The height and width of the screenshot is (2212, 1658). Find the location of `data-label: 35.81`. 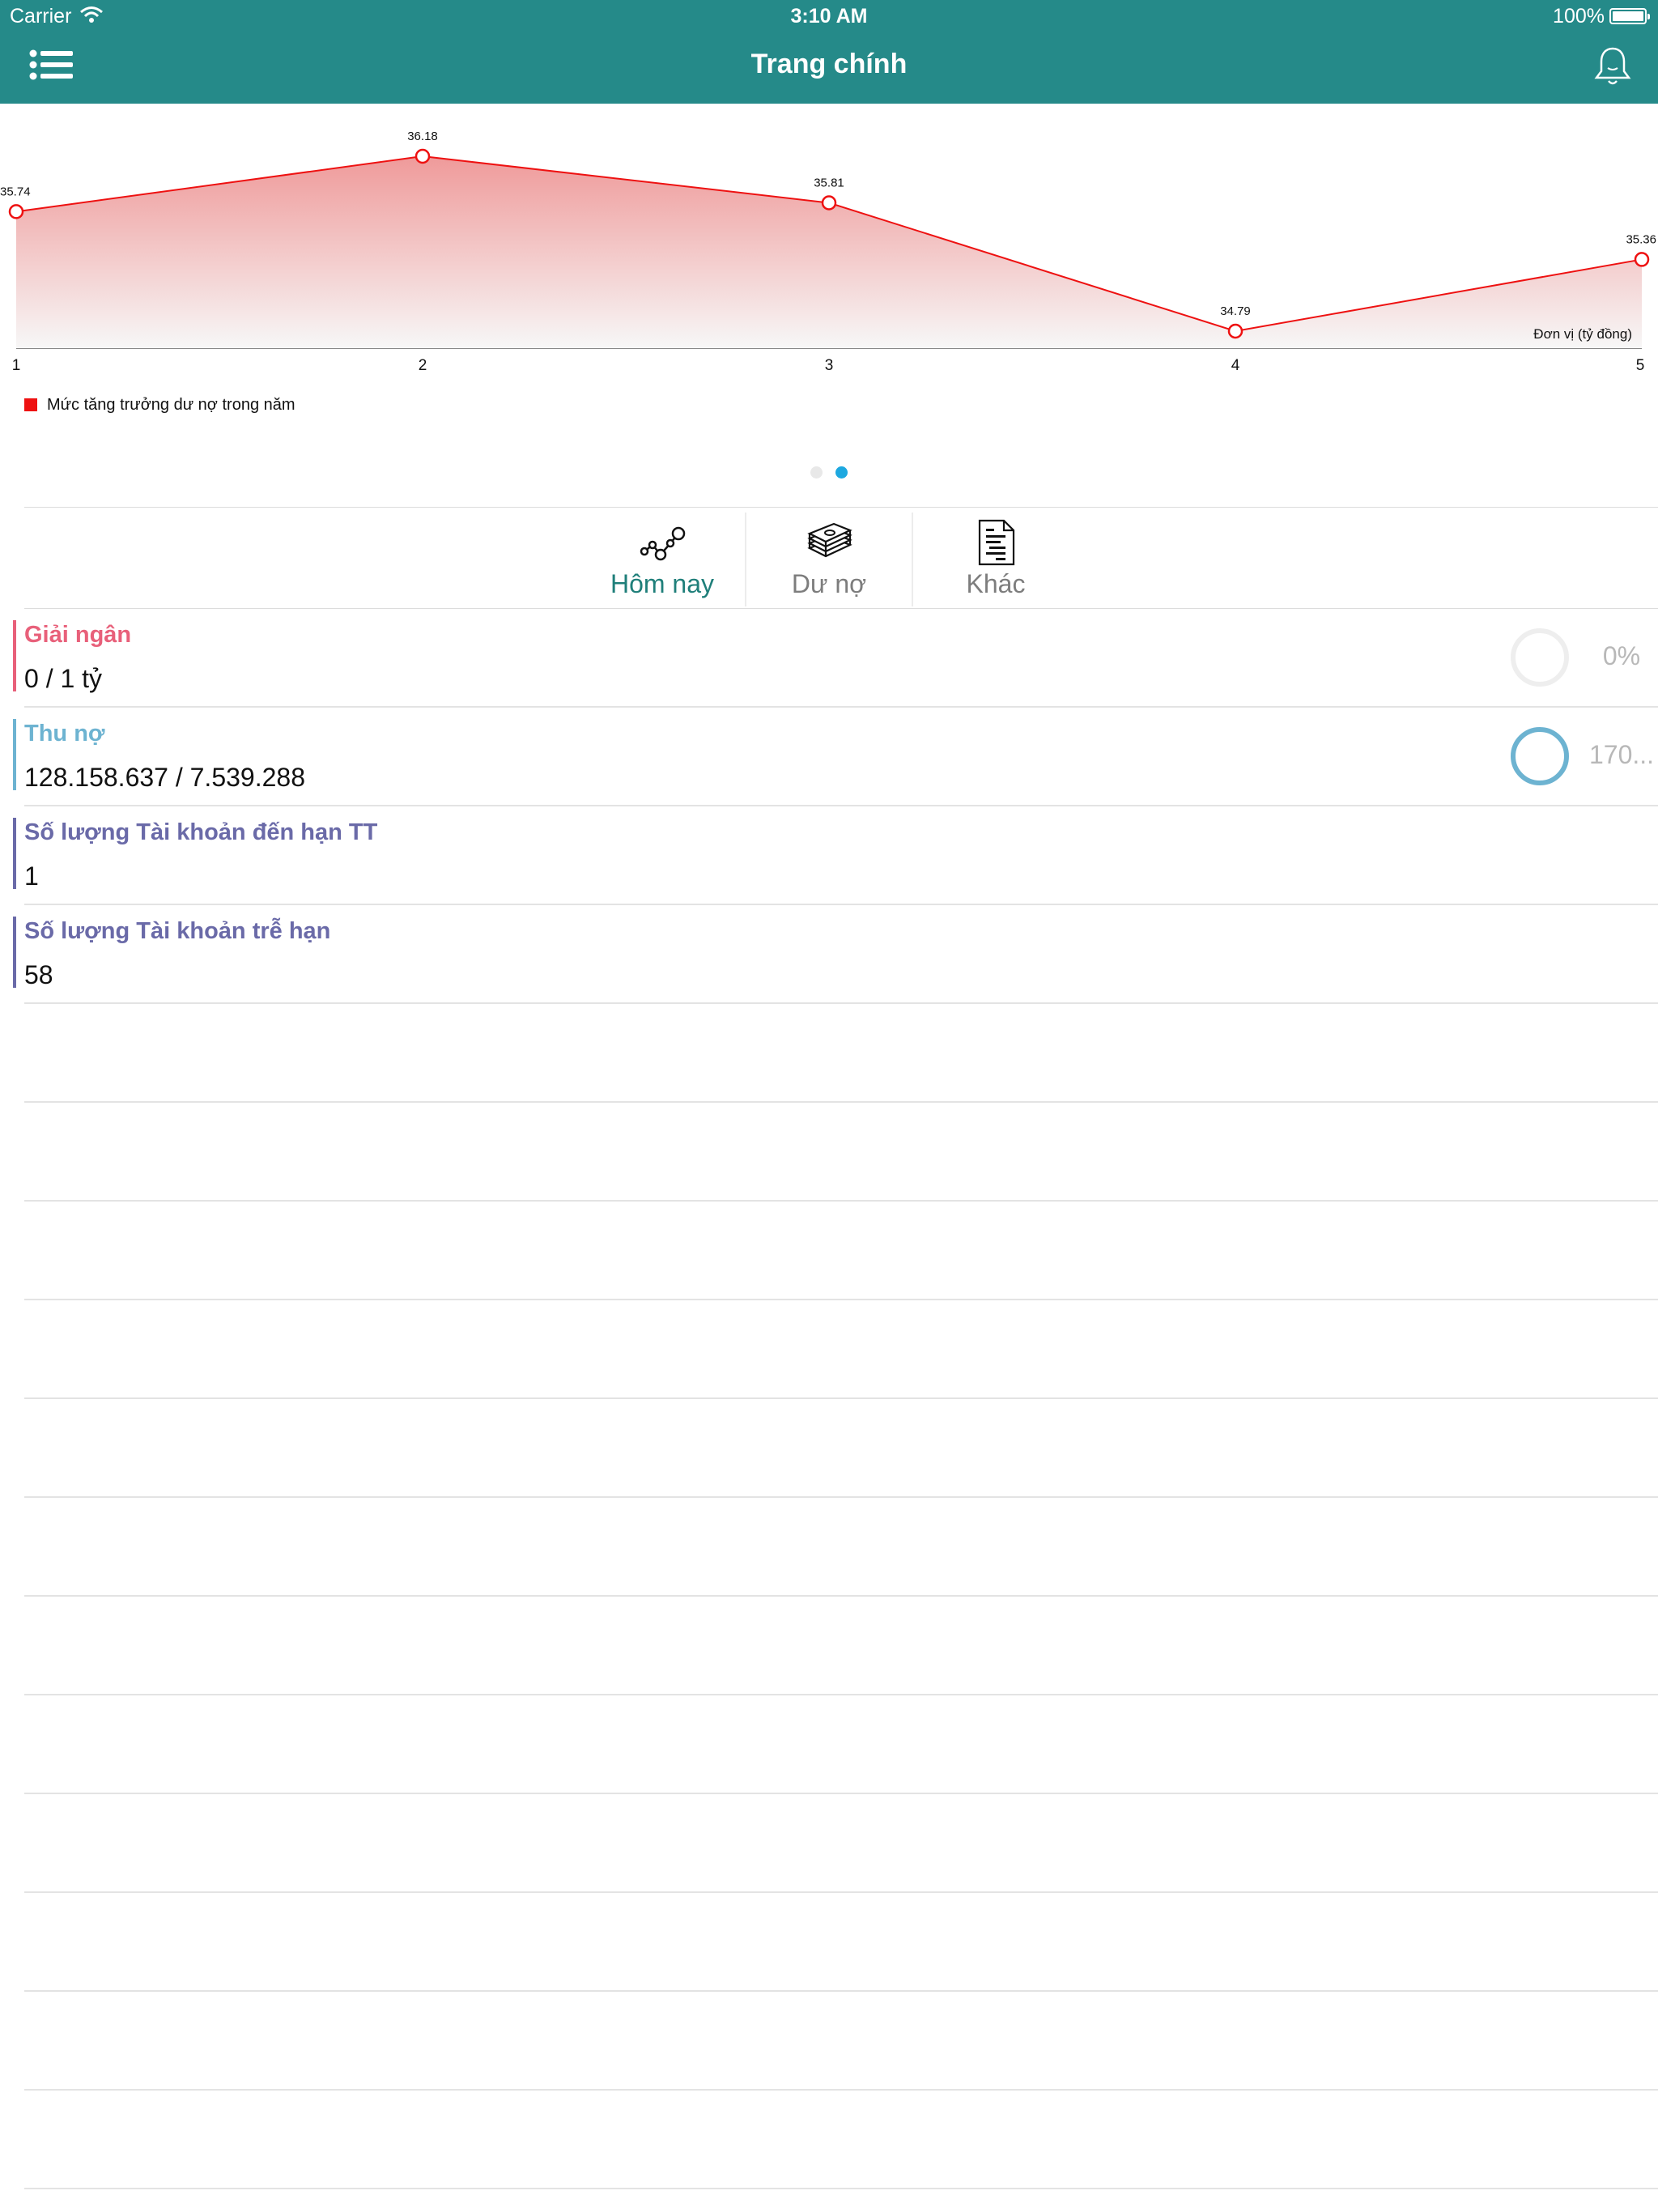

data-label: 35.81 is located at coordinates (829, 183).